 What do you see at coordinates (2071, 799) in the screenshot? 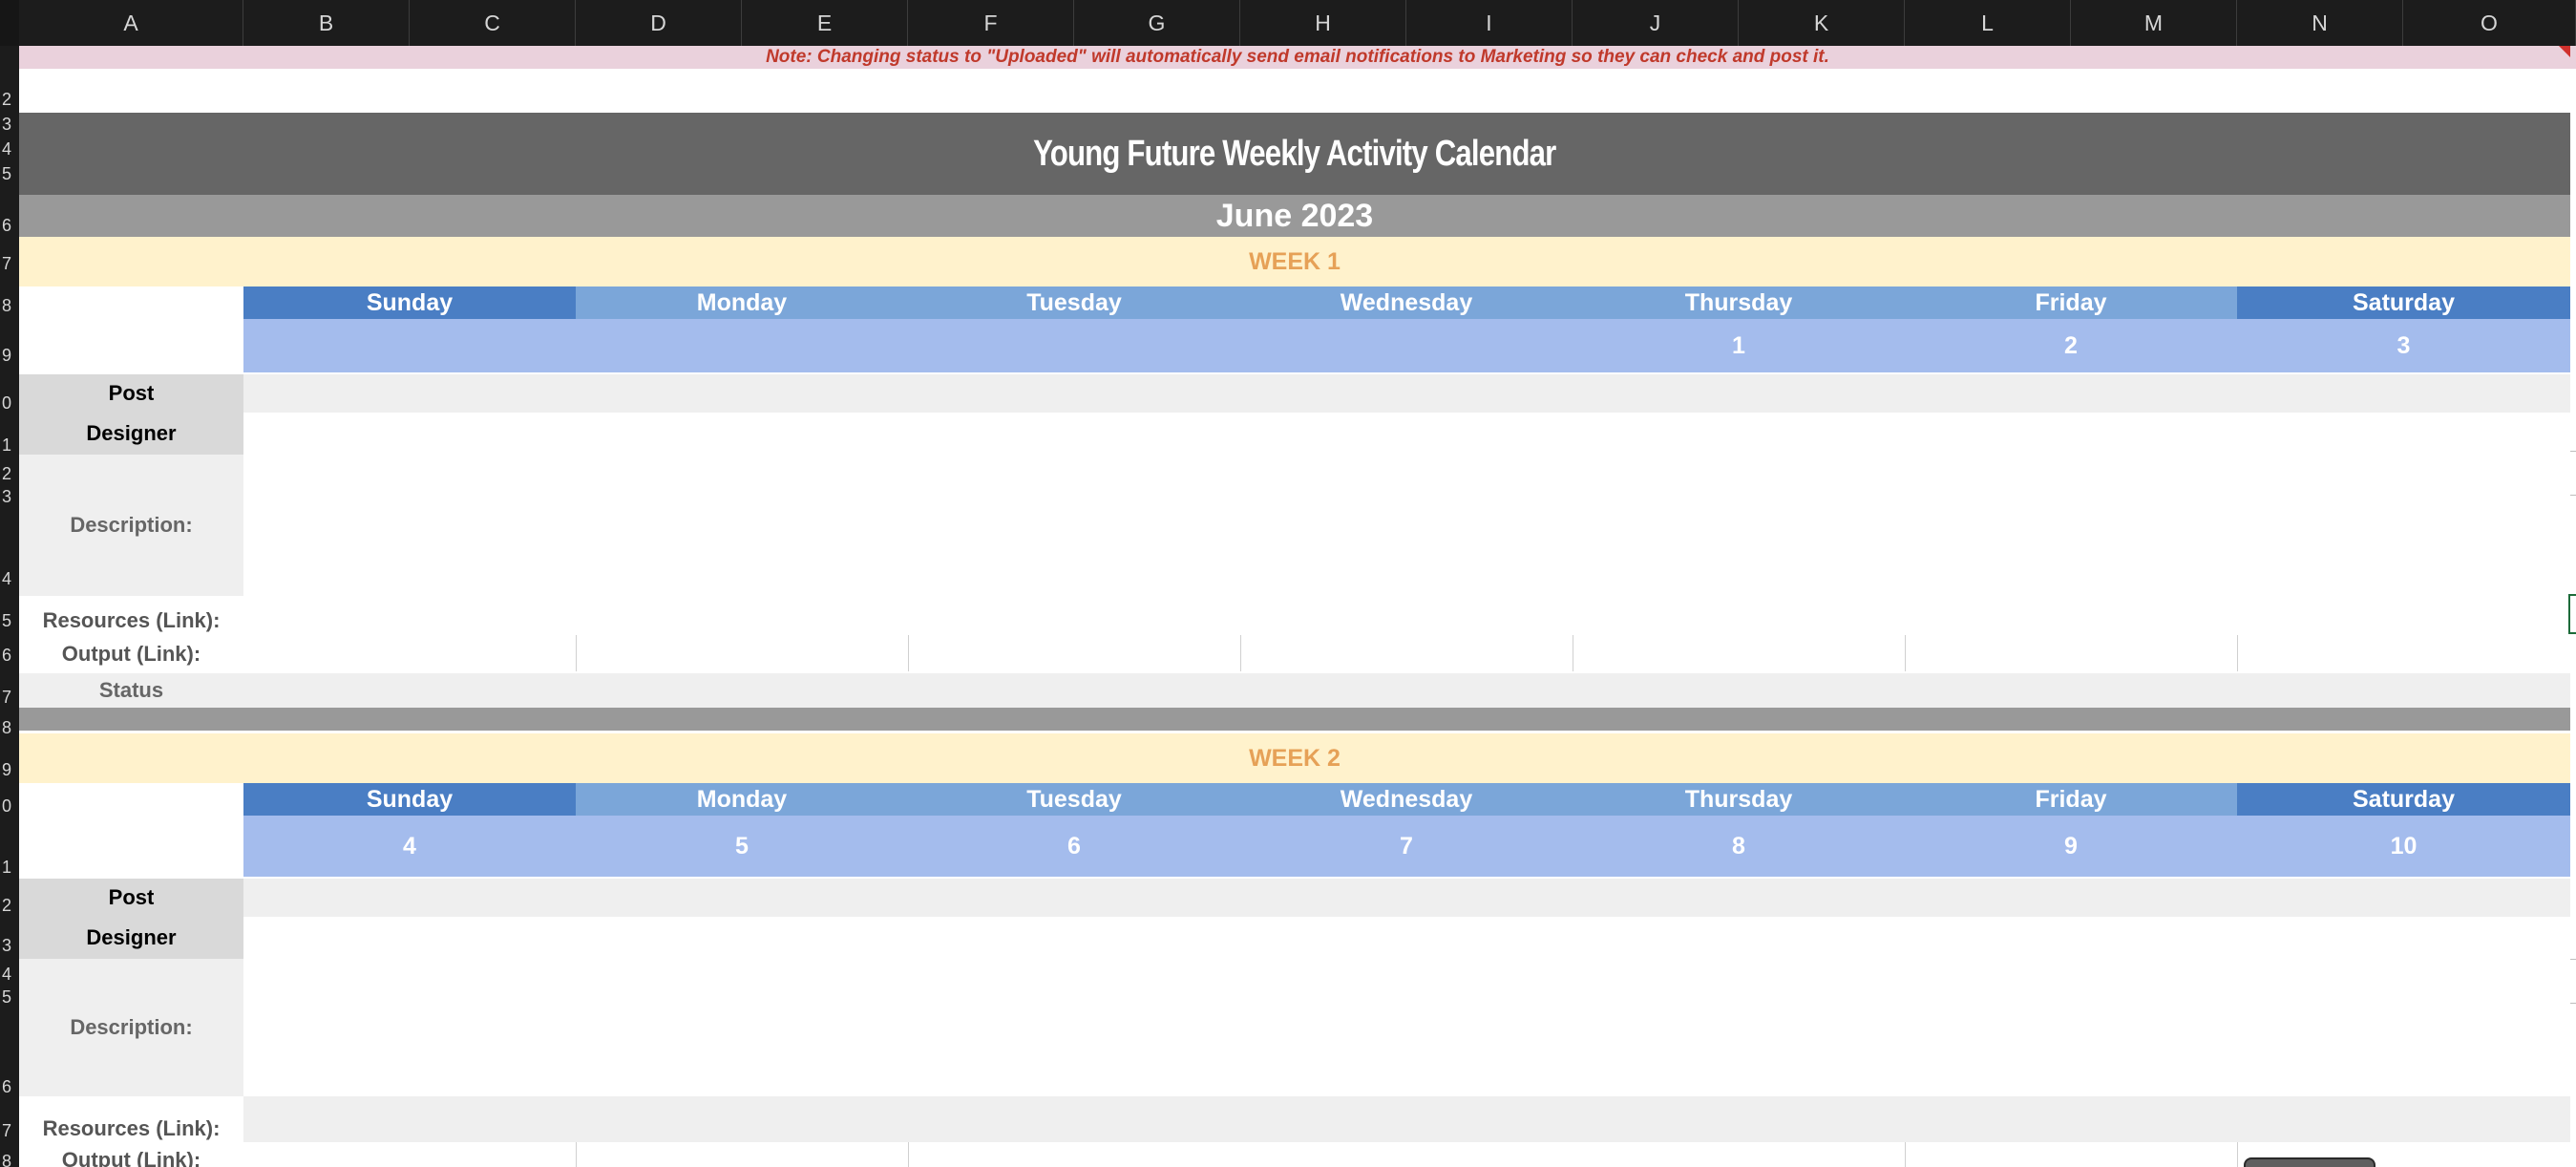
I see `week-2-day-friday: Friday` at bounding box center [2071, 799].